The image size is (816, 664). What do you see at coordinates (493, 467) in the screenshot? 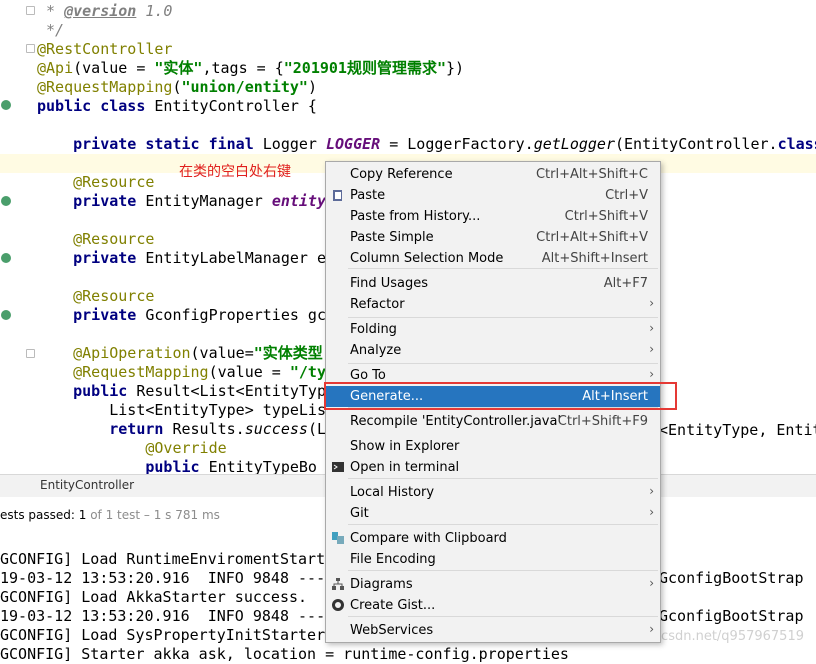
I see `menu-item-open-in-terminal: Open in terminal` at bounding box center [493, 467].